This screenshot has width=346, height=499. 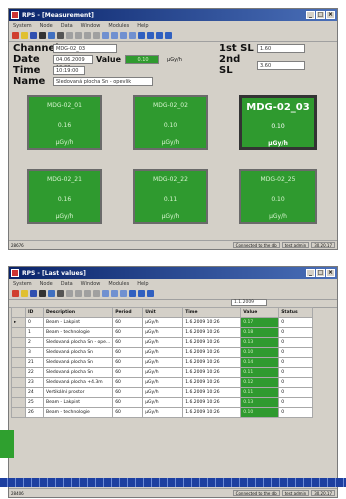 I want to click on current-row-marker-icon: ▸, so click(x=18, y=322).